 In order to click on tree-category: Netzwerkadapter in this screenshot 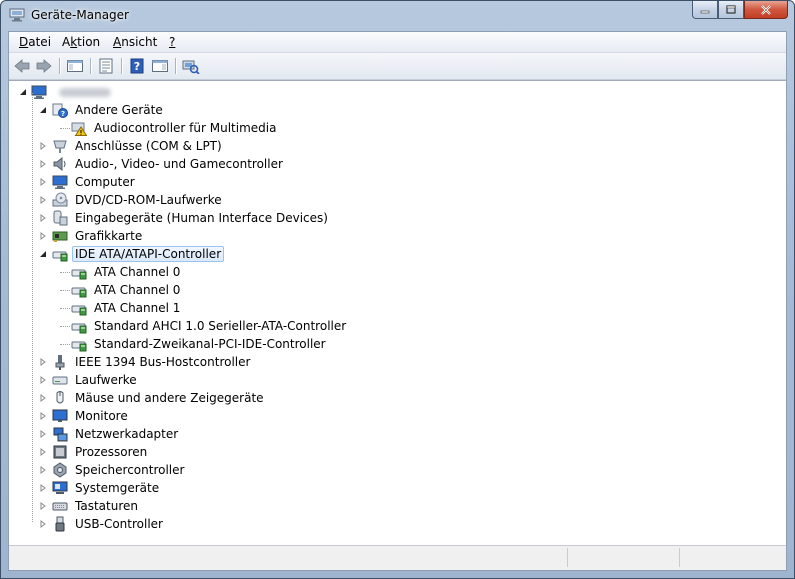, I will do `click(110, 434)`.